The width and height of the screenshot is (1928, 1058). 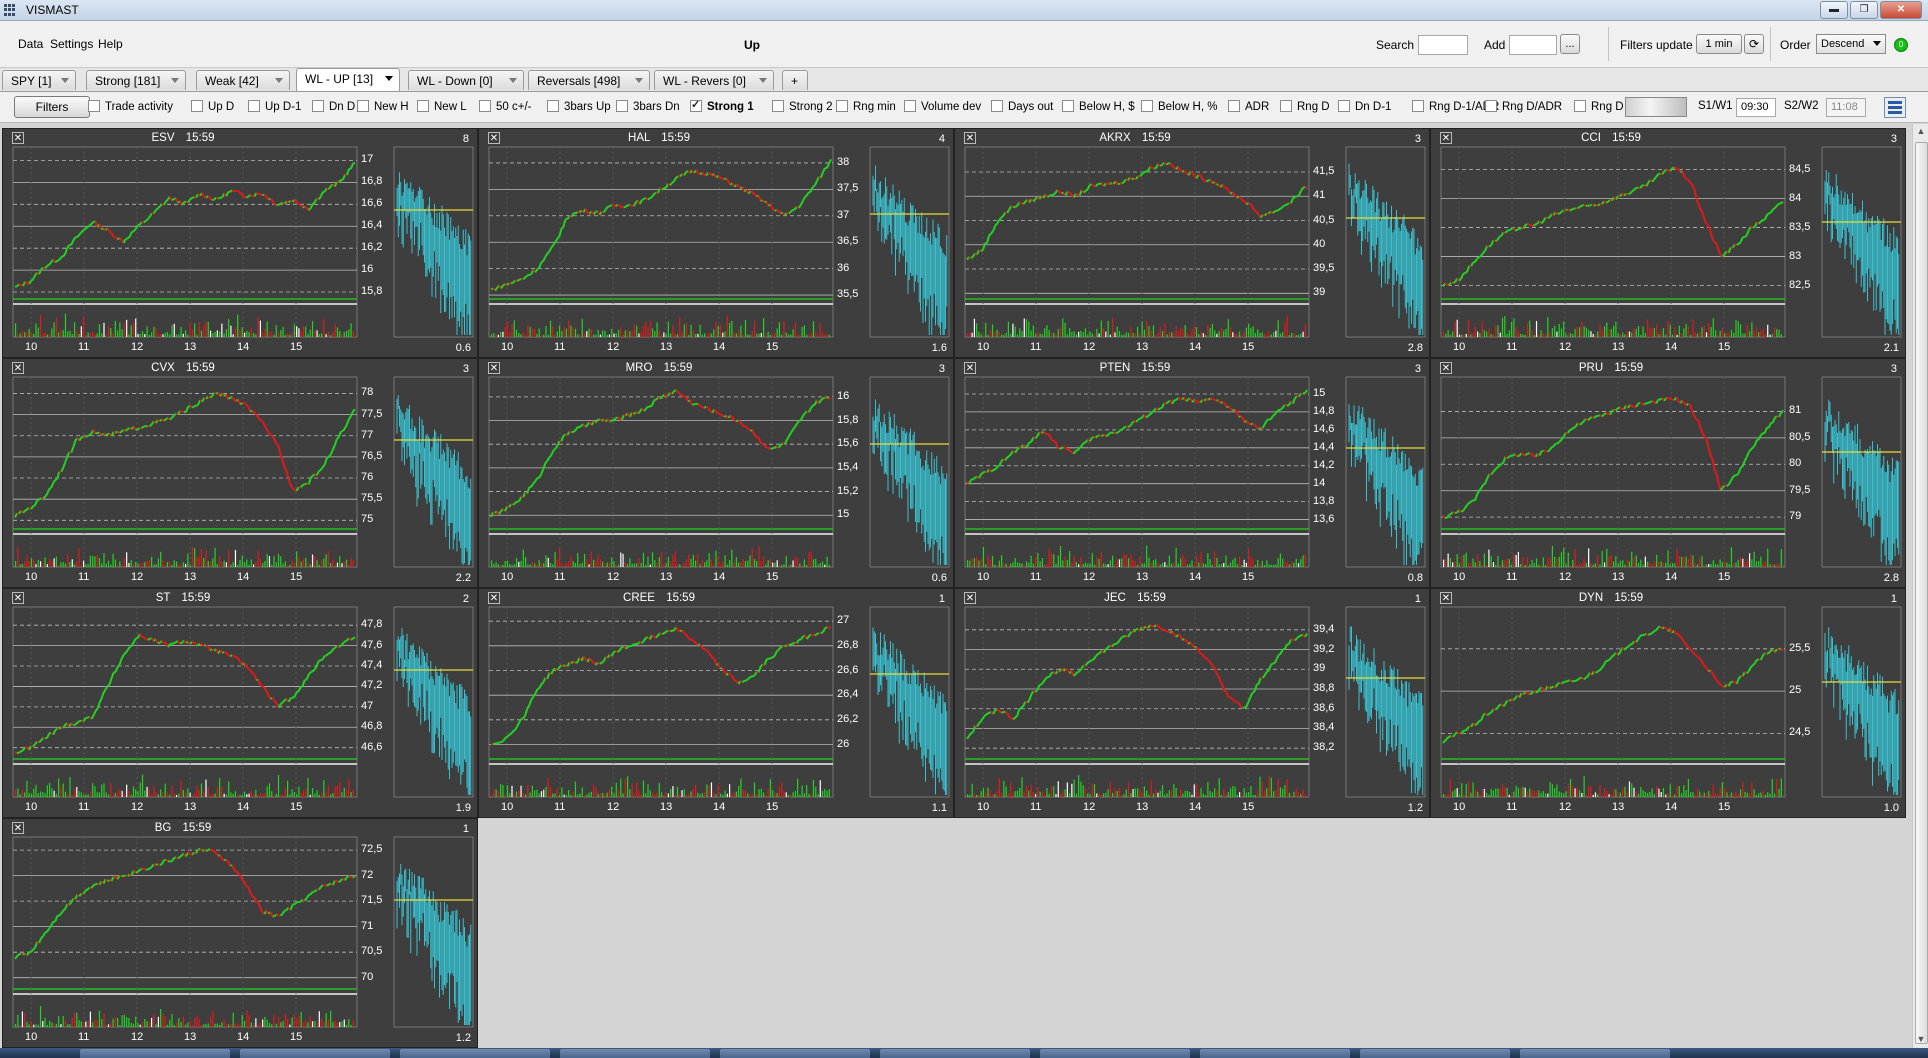 I want to click on filter-checkbox-below-h: Below H, %, so click(x=1179, y=106).